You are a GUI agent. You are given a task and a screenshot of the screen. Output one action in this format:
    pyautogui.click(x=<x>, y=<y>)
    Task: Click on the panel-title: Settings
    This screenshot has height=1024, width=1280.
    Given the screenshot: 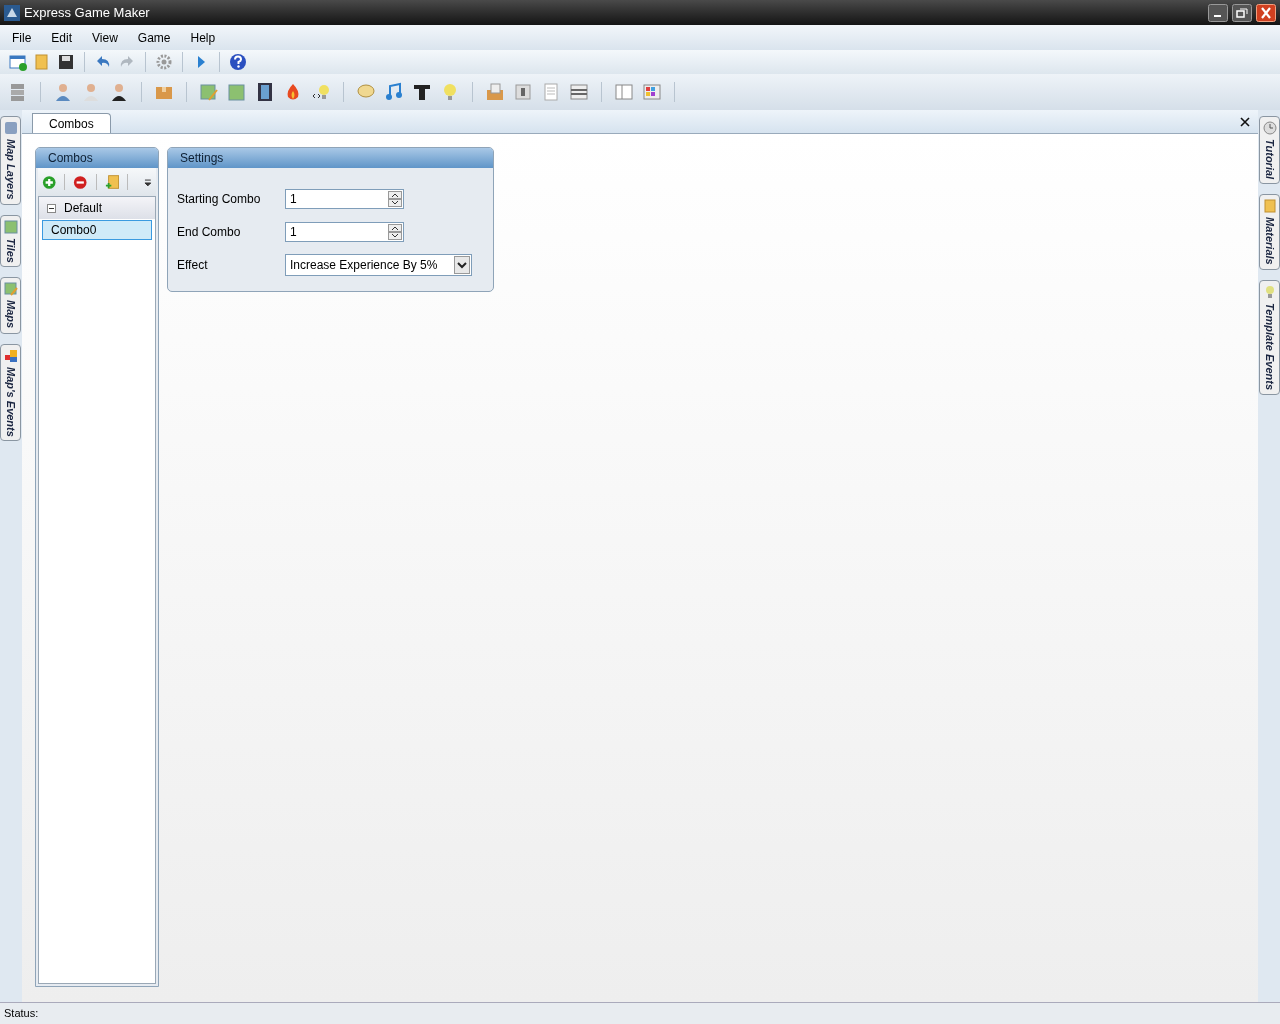 What is the action you would take?
    pyautogui.click(x=330, y=158)
    